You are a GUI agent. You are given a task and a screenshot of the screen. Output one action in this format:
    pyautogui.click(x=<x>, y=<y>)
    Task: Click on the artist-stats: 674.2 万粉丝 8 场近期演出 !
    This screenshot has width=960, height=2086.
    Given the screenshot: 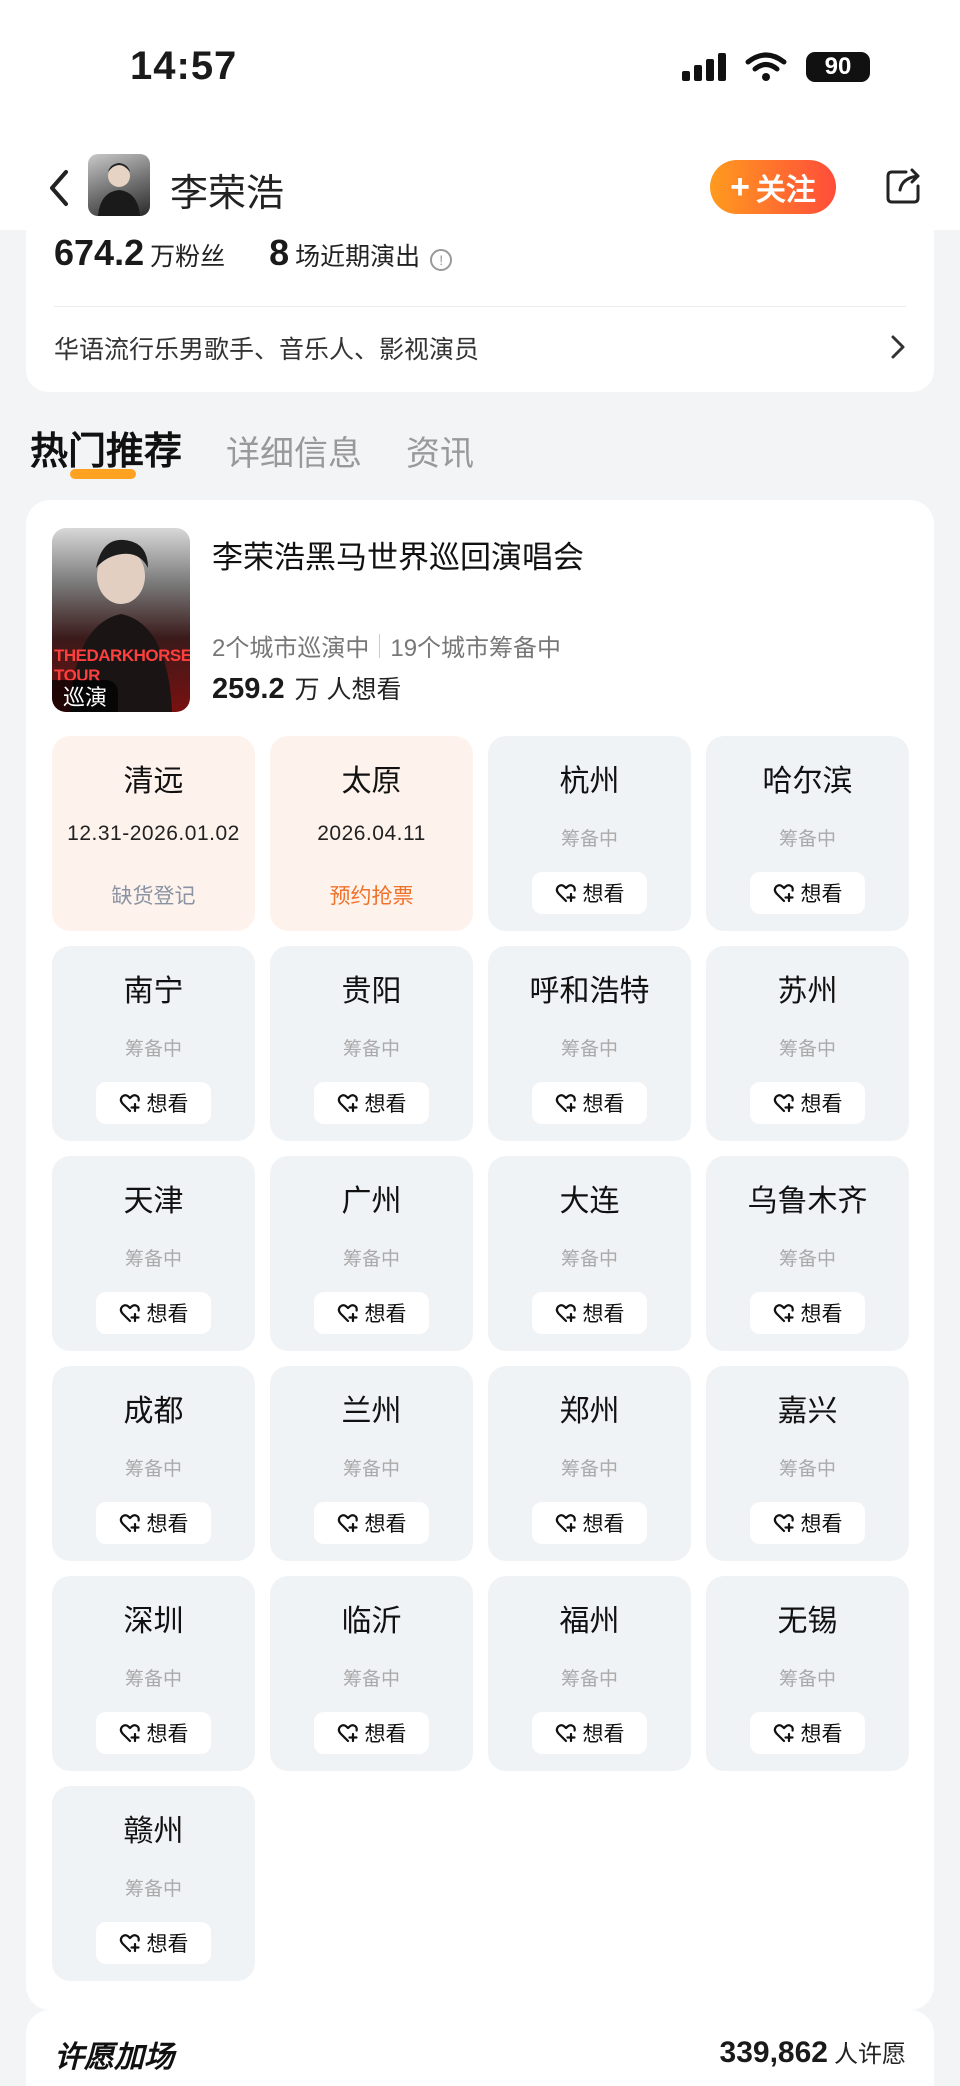 What is the action you would take?
    pyautogui.click(x=253, y=253)
    